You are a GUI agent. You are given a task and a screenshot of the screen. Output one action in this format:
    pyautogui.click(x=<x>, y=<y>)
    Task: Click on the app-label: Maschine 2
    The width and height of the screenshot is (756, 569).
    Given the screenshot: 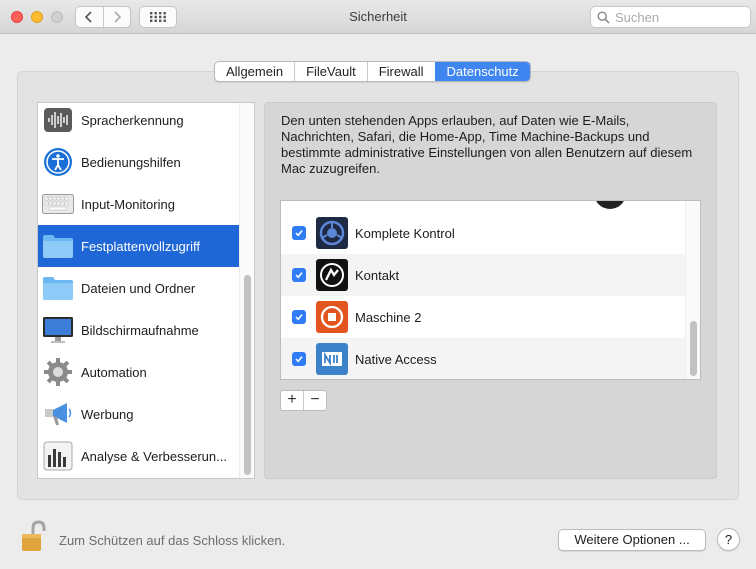 What is the action you would take?
    pyautogui.click(x=388, y=317)
    